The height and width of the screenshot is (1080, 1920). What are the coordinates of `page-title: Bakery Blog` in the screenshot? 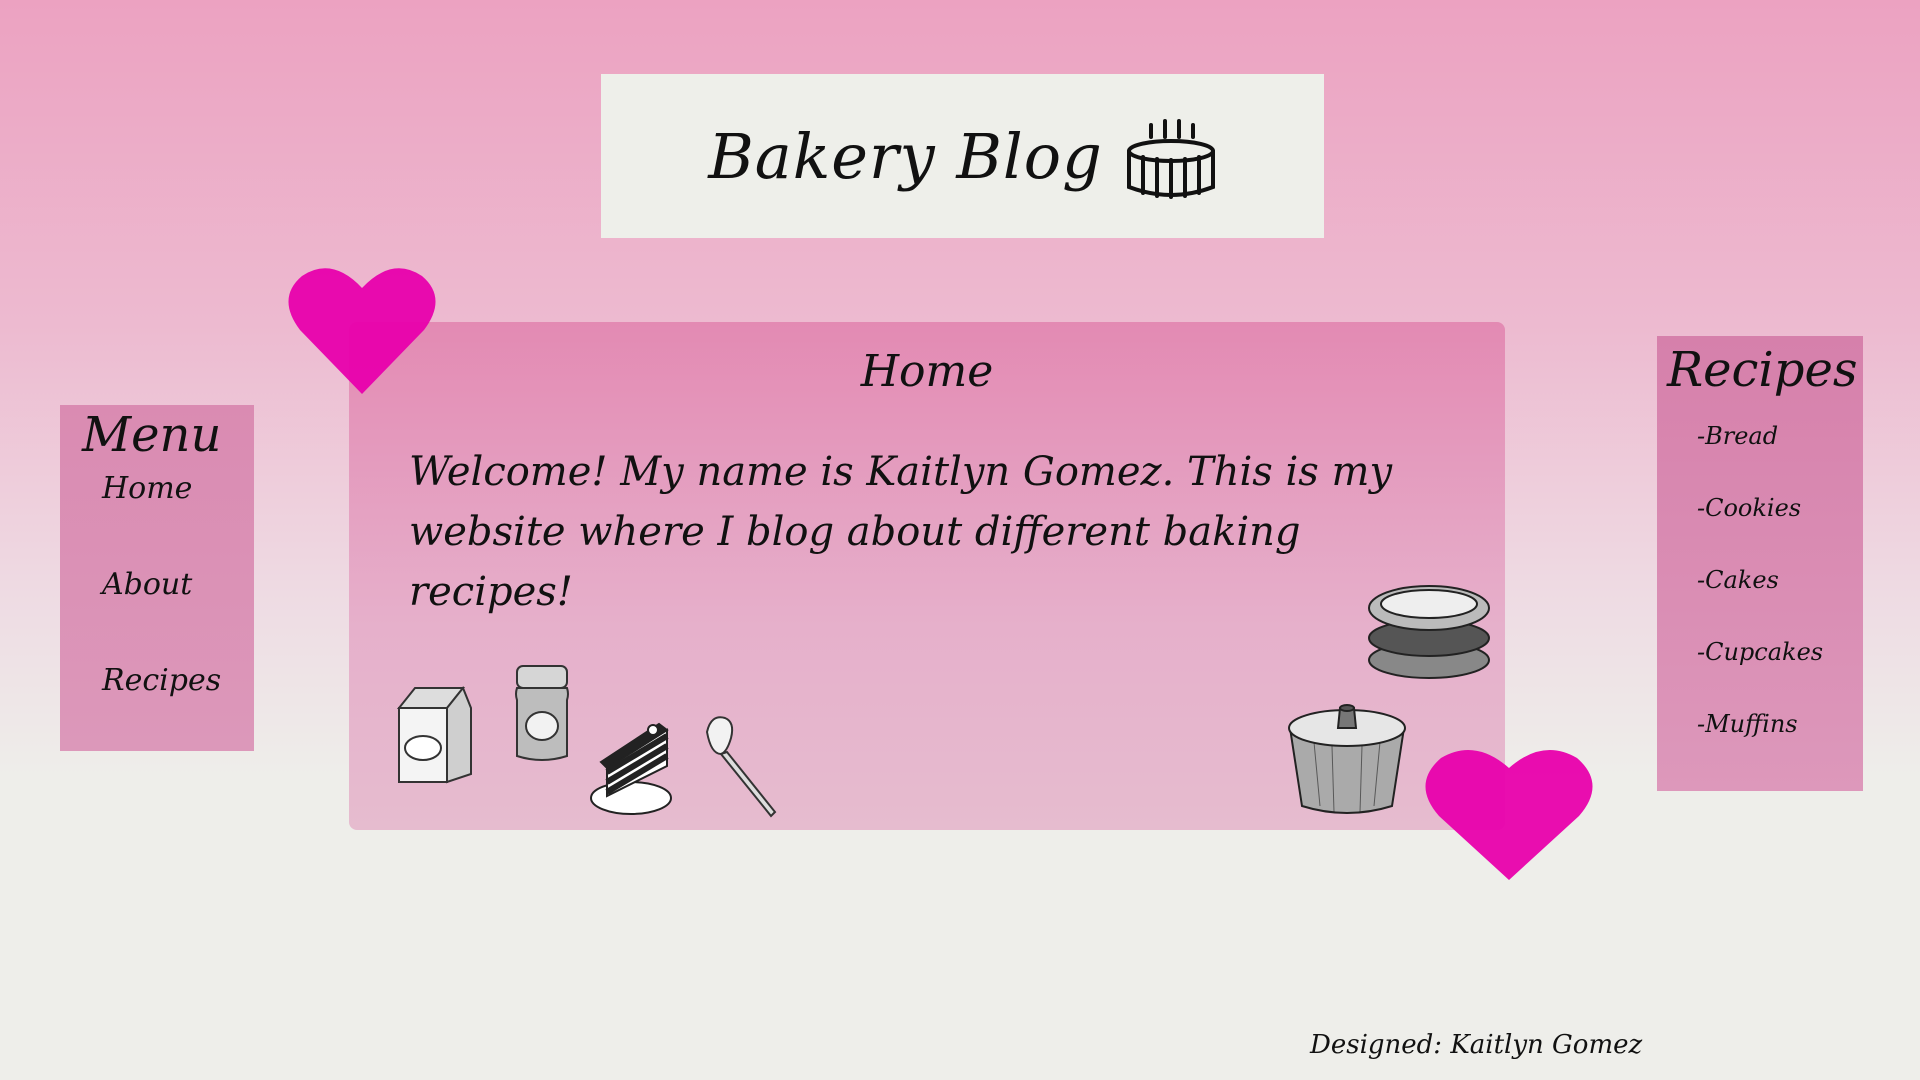 It's located at (905, 156).